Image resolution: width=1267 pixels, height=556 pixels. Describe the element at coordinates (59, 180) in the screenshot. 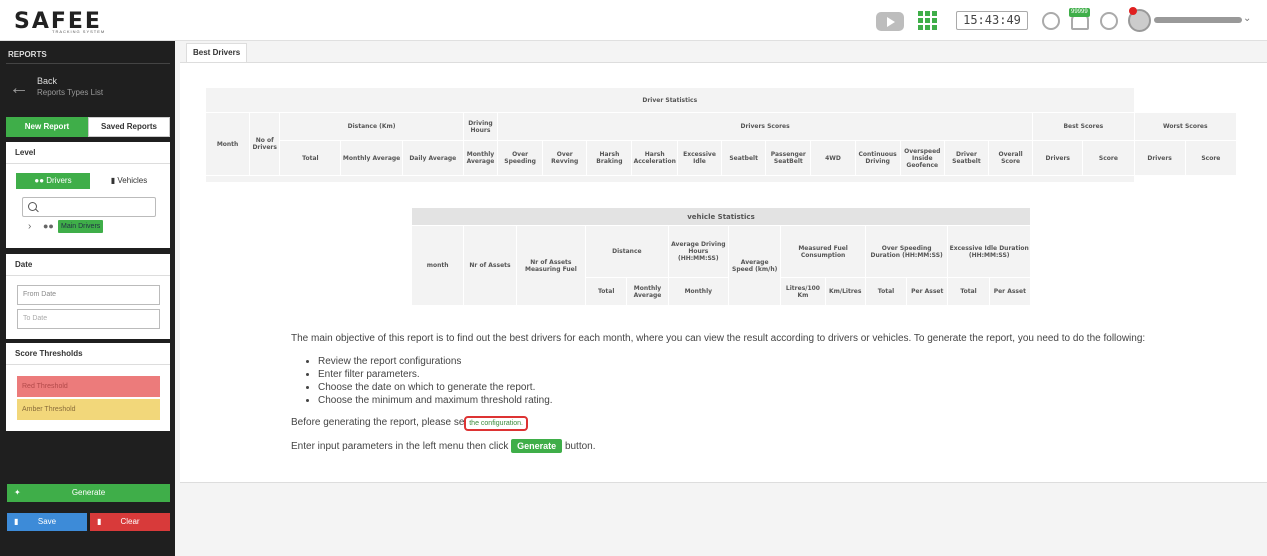

I see `drivers-label: Drivers` at that location.